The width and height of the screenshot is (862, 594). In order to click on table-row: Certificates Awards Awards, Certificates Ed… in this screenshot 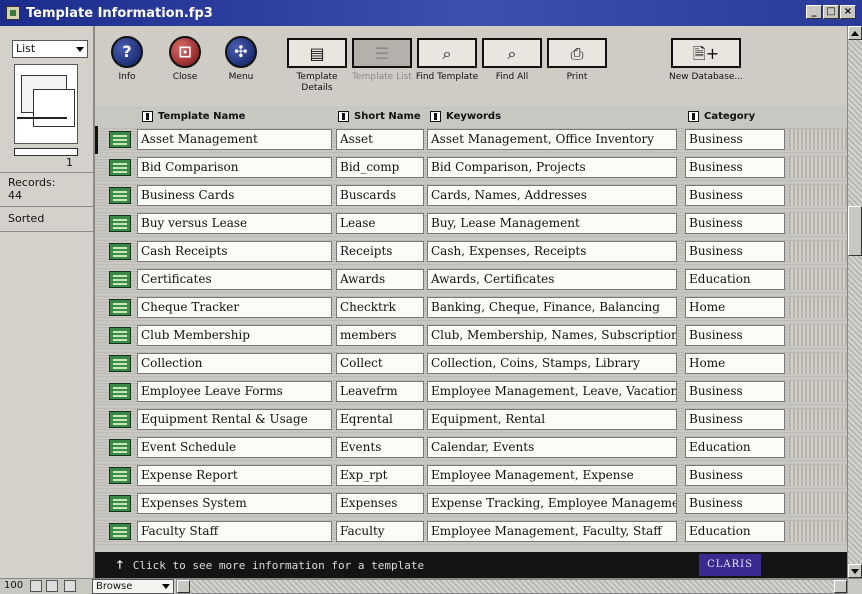, I will do `click(471, 279)`.